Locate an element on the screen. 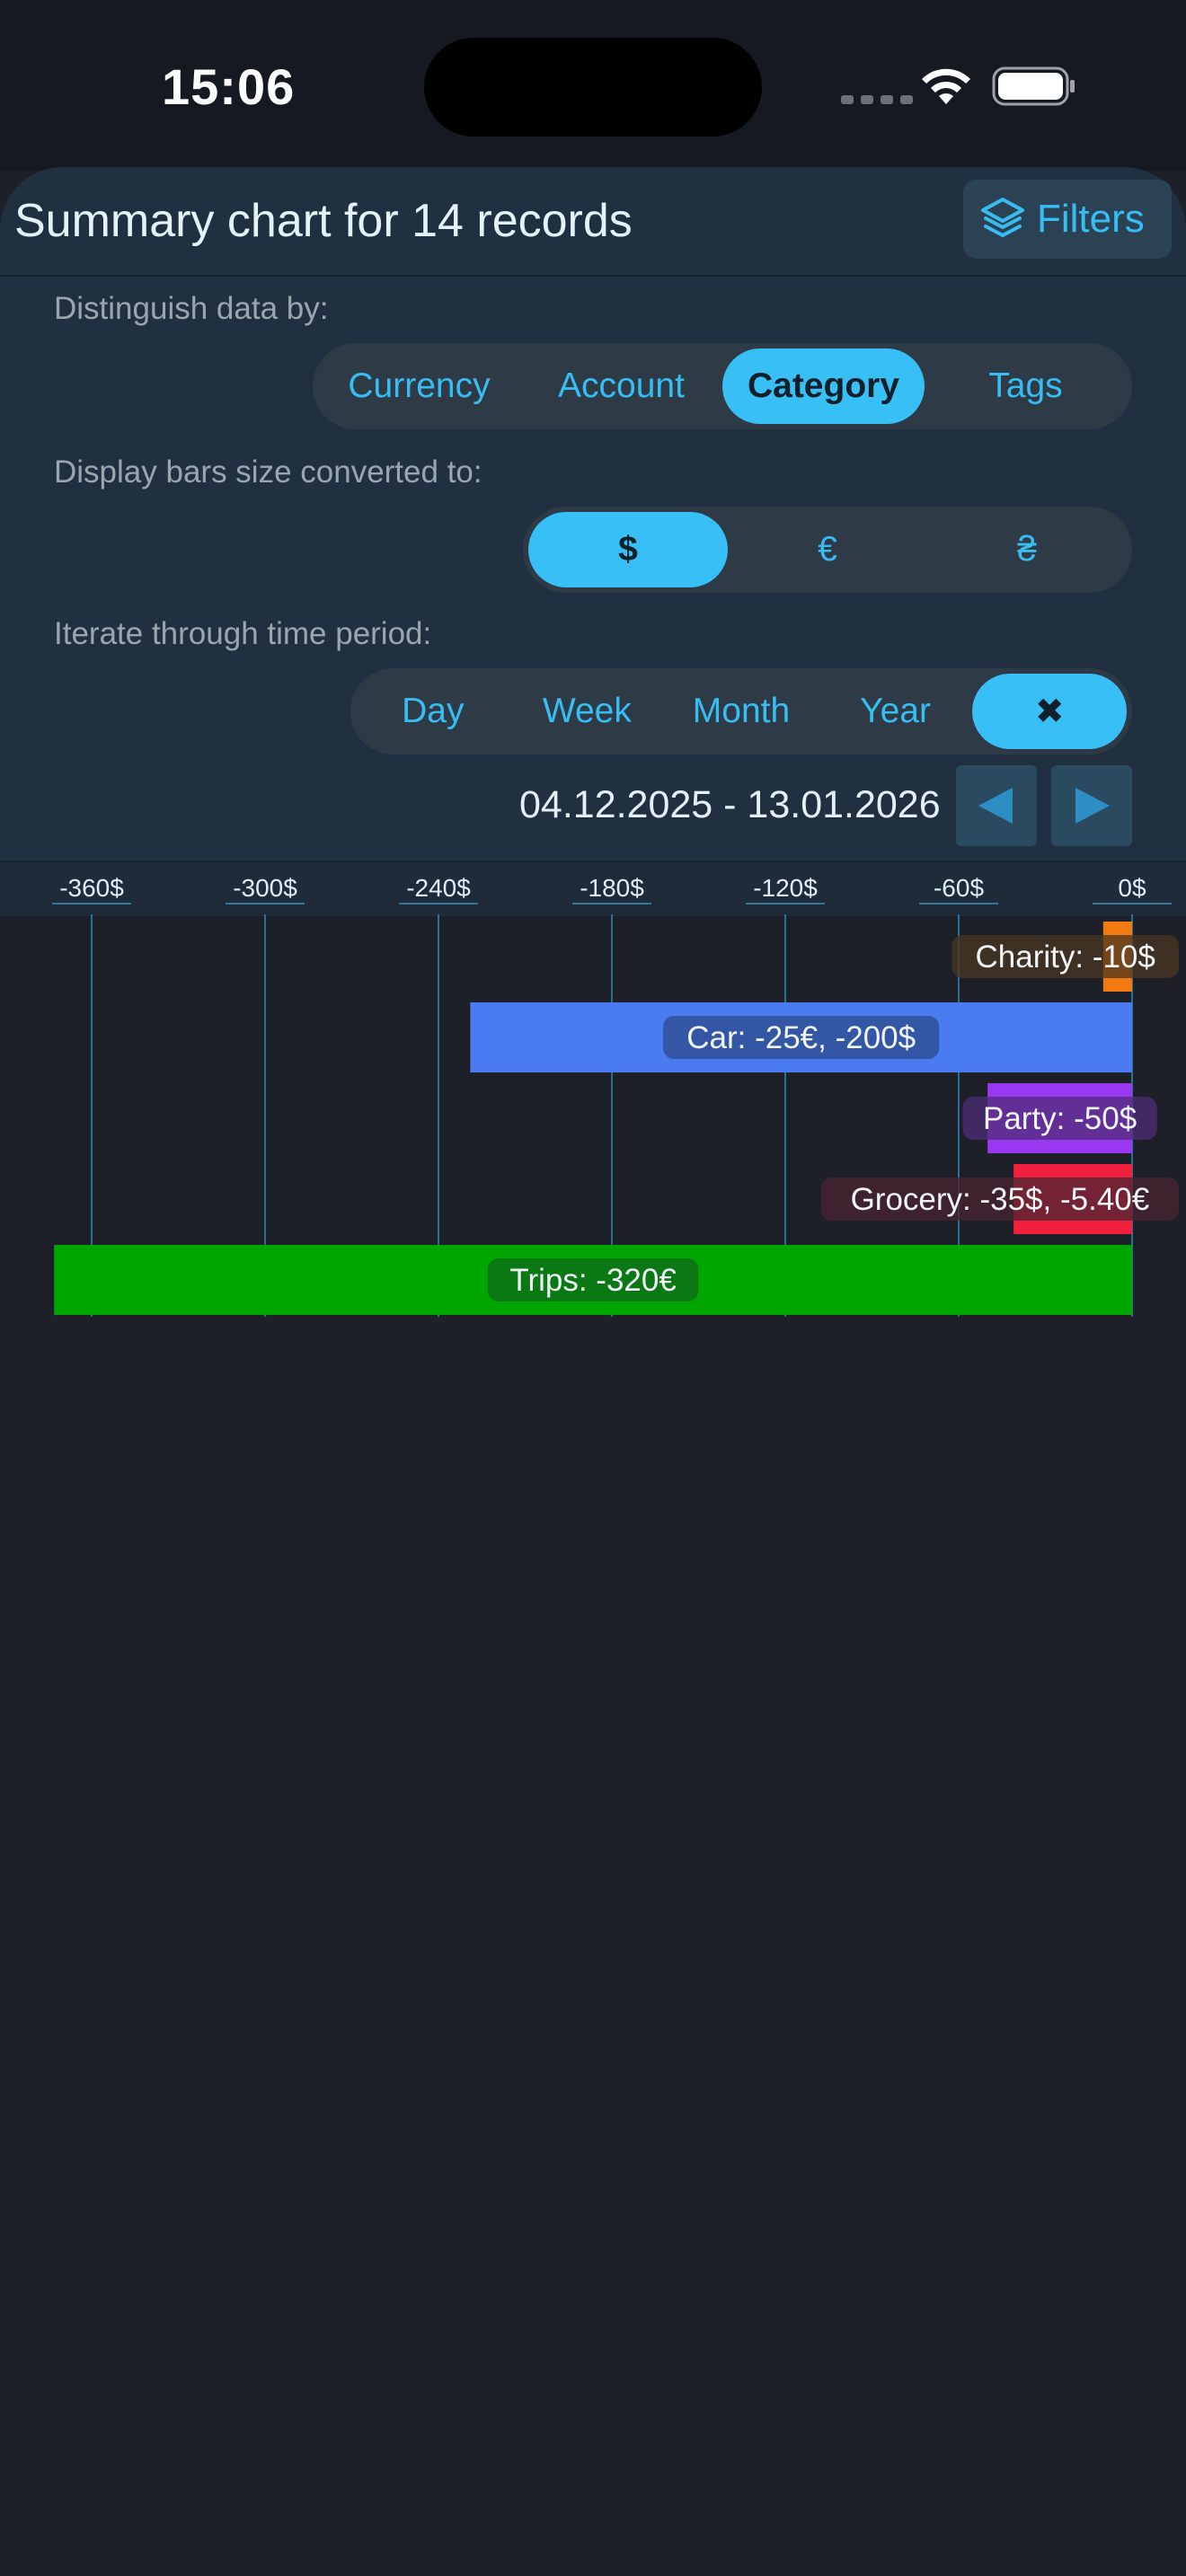 The height and width of the screenshot is (2576, 1186). currency-segmented-control: $ € ₴ is located at coordinates (827, 550).